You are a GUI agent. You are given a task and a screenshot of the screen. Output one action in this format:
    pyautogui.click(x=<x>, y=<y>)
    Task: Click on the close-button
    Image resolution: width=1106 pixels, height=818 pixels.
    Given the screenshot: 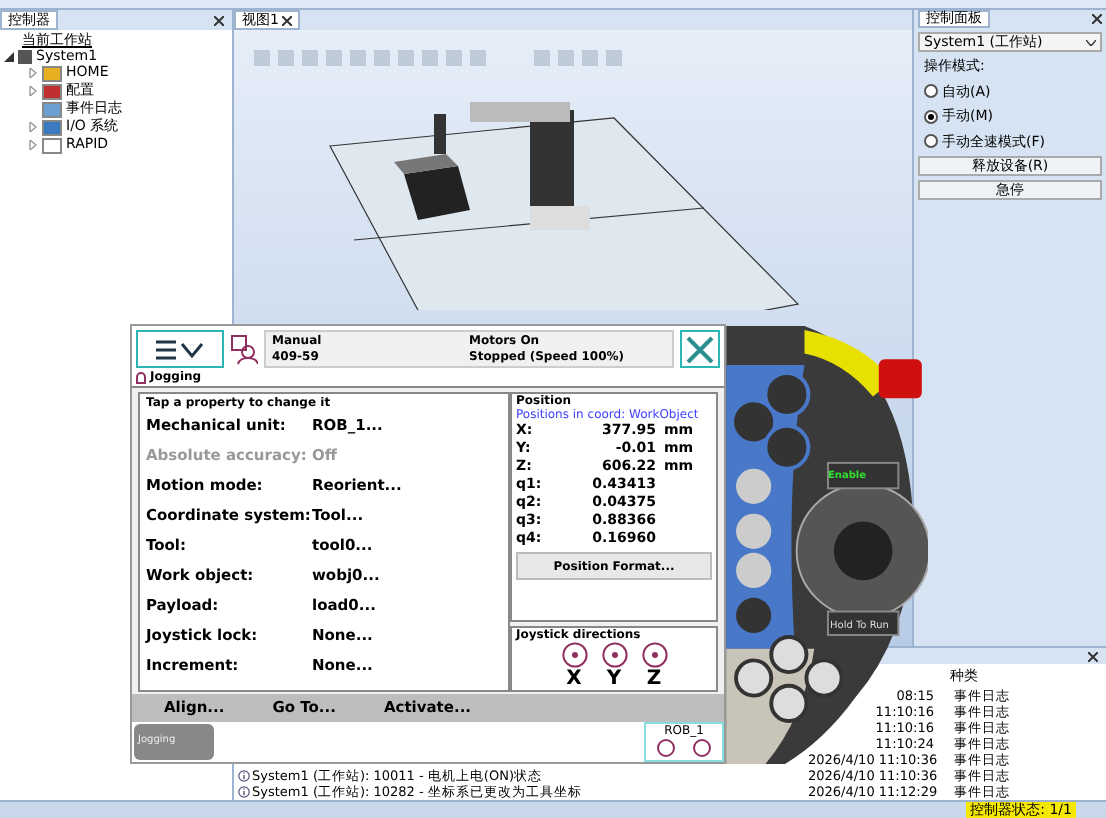 What is the action you would take?
    pyautogui.click(x=700, y=349)
    